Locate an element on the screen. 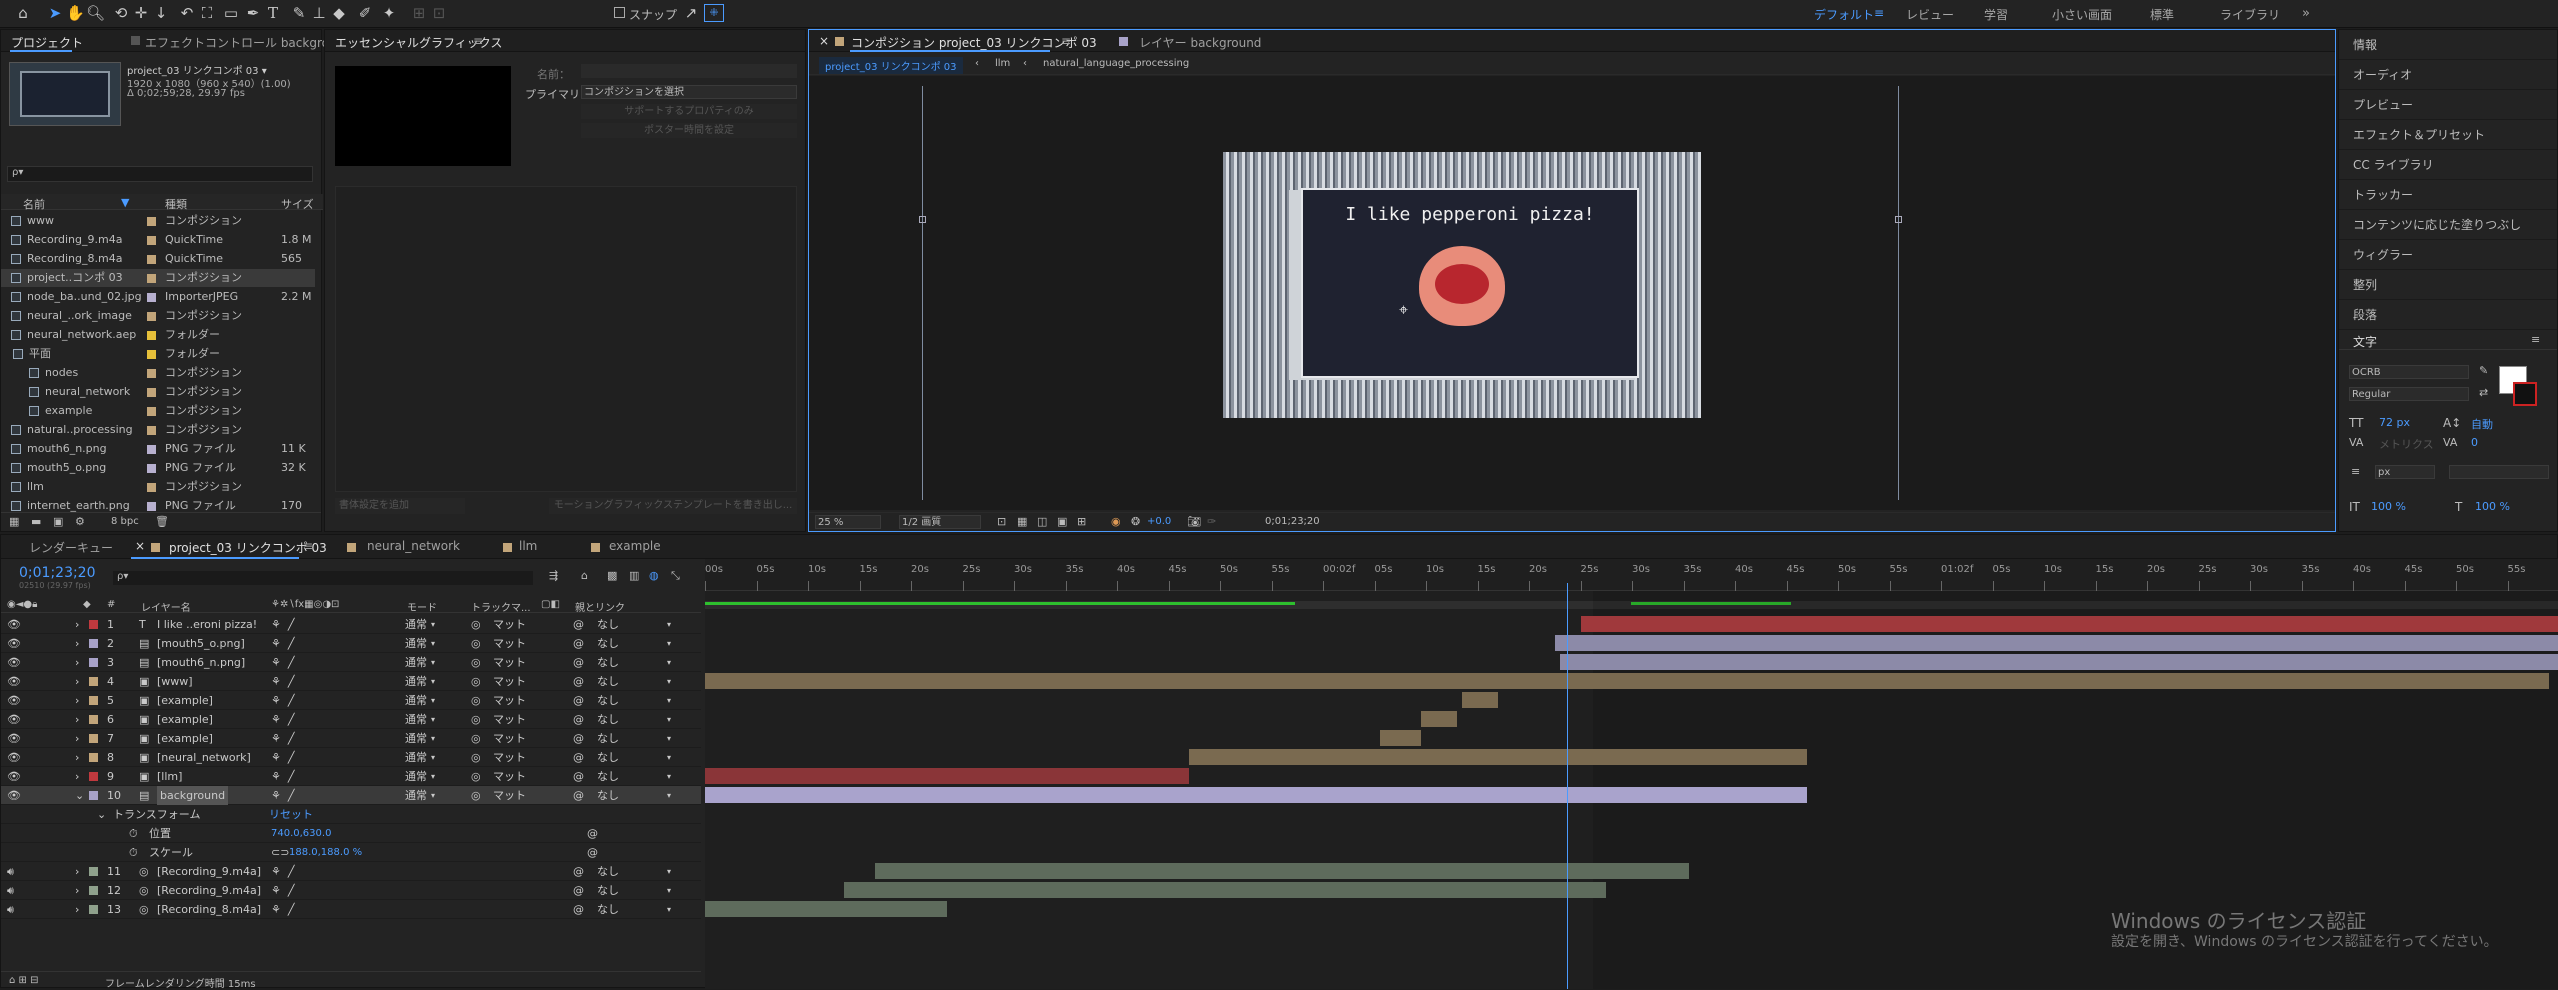 This screenshot has height=990, width=2558. axis2-icon: ⊡ is located at coordinates (439, 13).